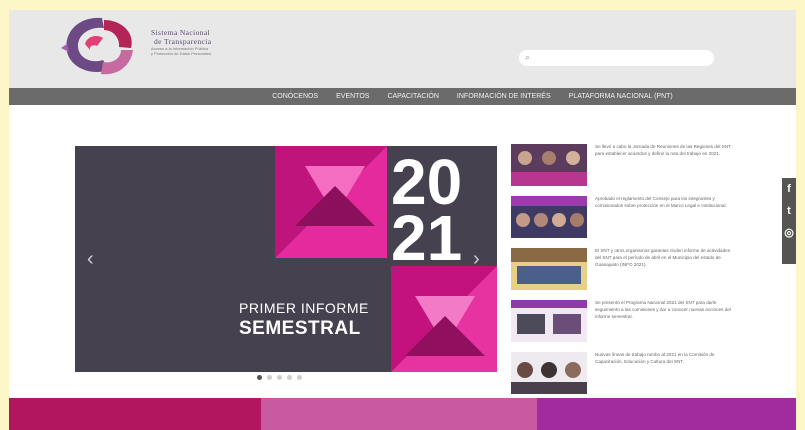  I want to click on facebook-icon: f, so click(789, 189).